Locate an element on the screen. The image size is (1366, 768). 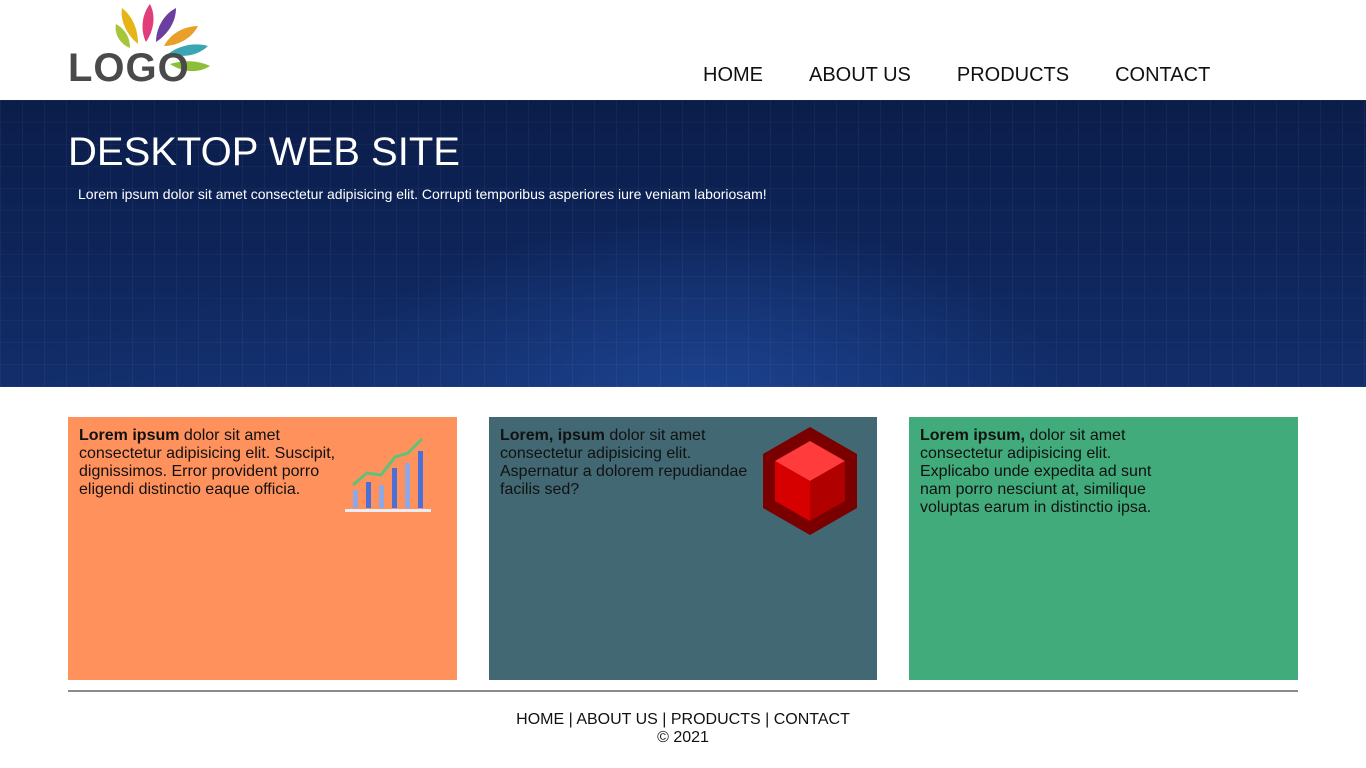
site-header: LOGO HOME ABOUT US PRODUCTS CONTACT is located at coordinates (683, 50).